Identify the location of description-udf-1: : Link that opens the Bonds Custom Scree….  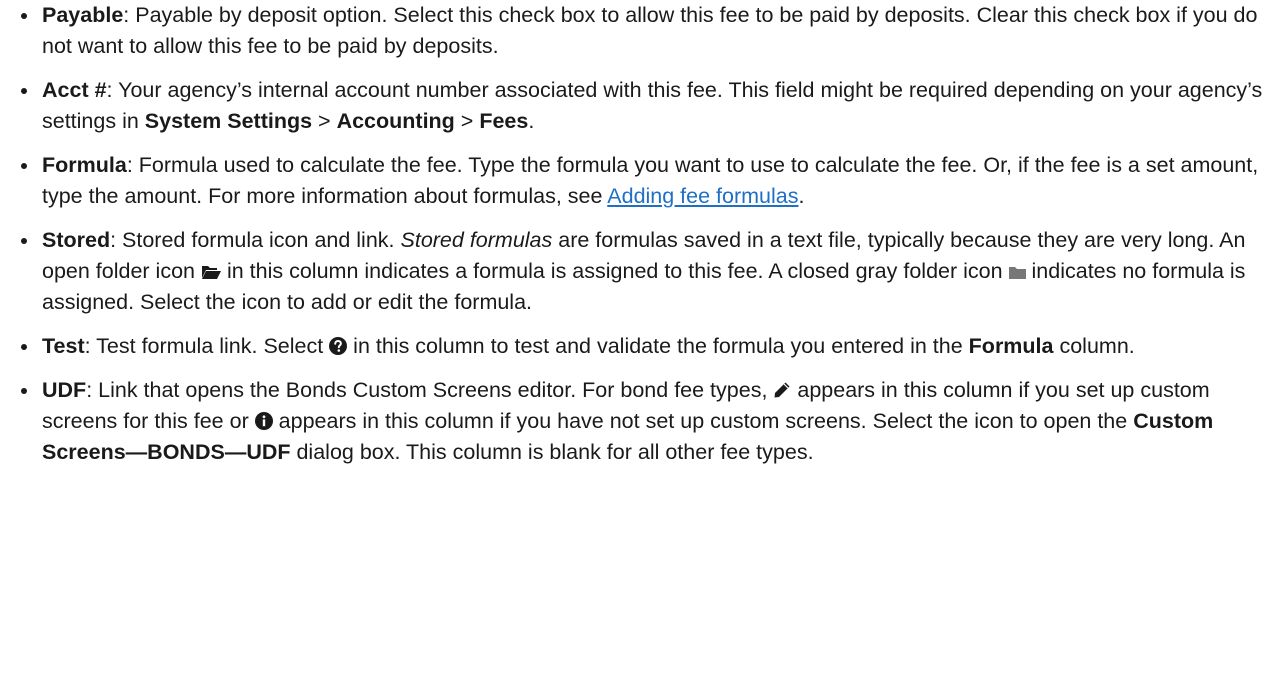
(430, 390).